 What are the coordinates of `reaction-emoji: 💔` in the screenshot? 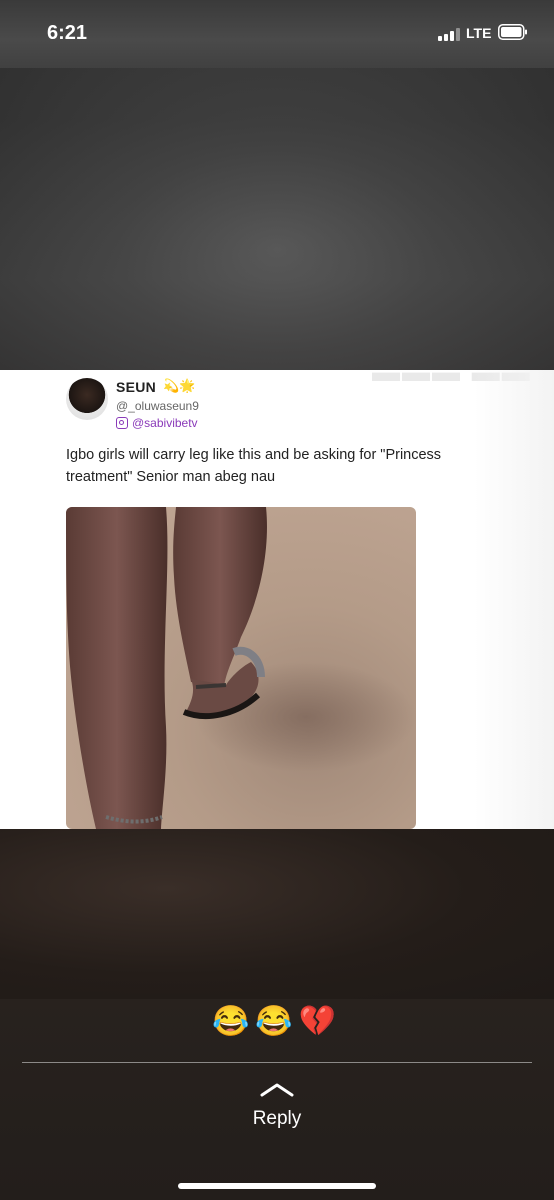 It's located at (317, 1021).